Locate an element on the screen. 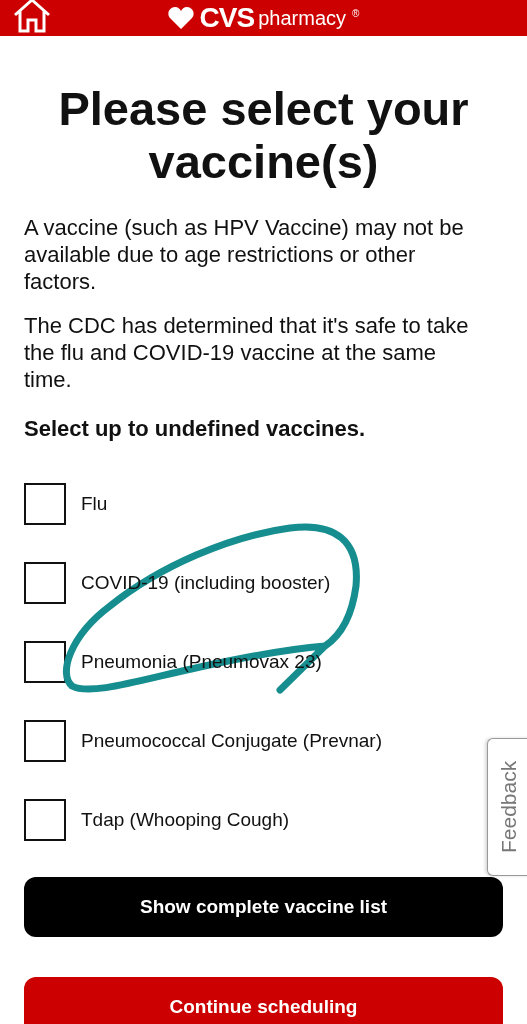  brand-subtitle: pharmacy is located at coordinates (302, 18).